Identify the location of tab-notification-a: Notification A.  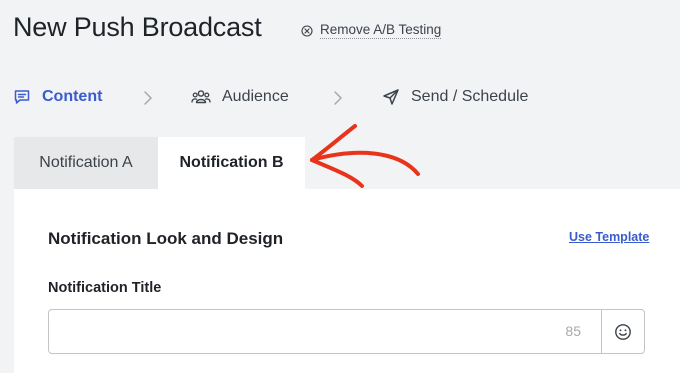
(86, 163).